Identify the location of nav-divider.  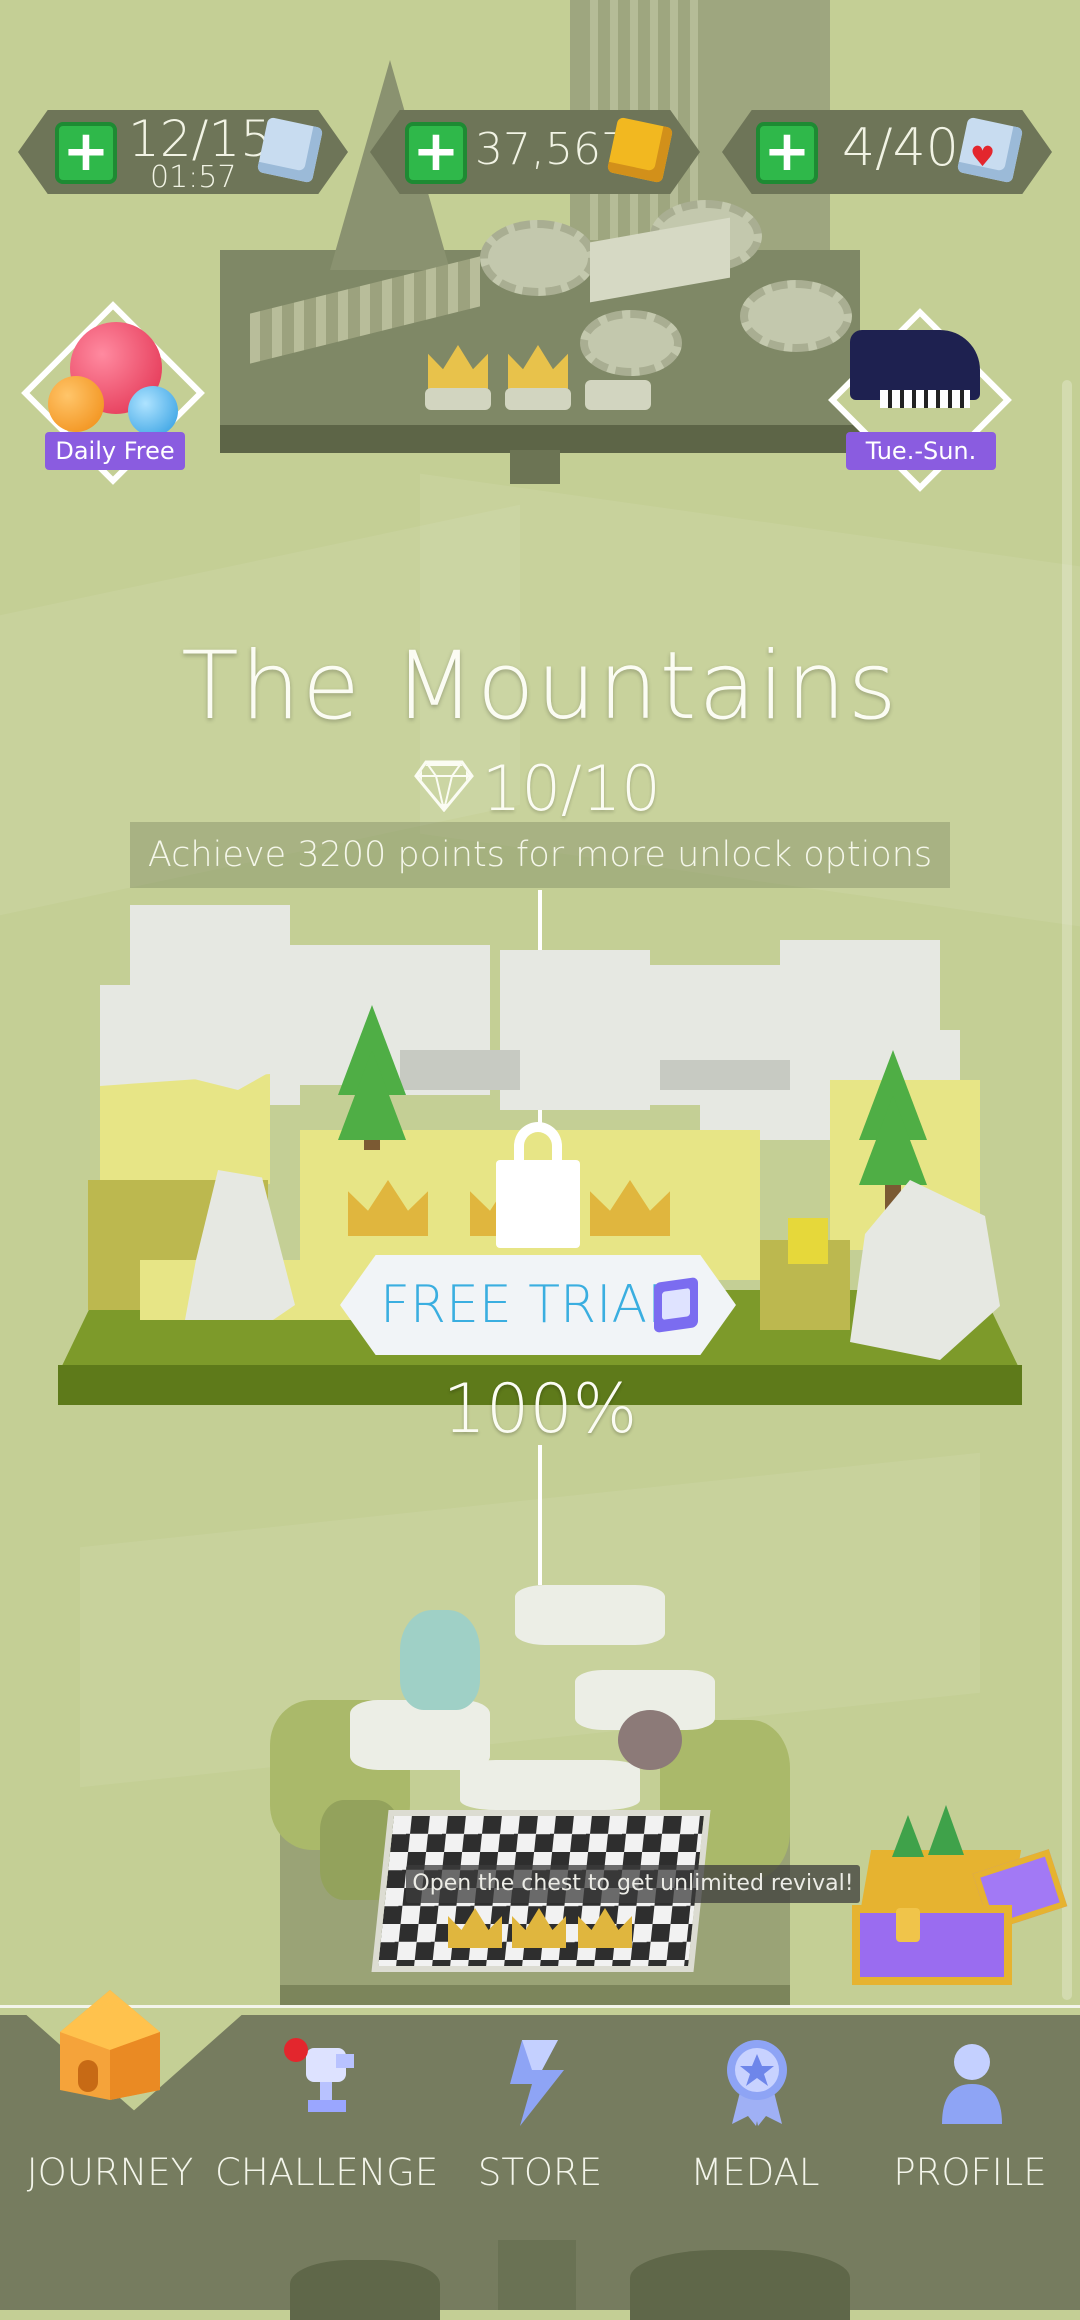
(675, 2006).